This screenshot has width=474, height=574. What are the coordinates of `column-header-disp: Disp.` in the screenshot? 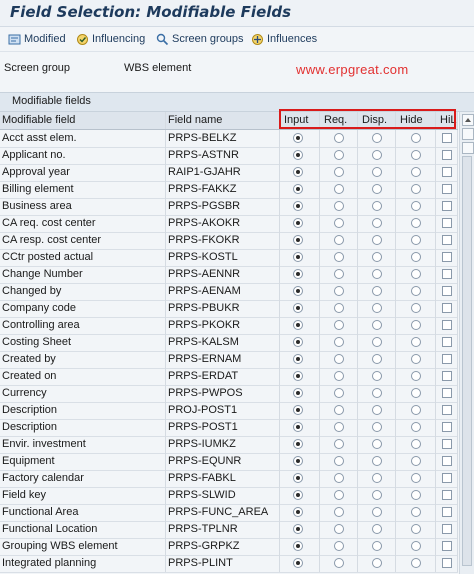 It's located at (377, 120).